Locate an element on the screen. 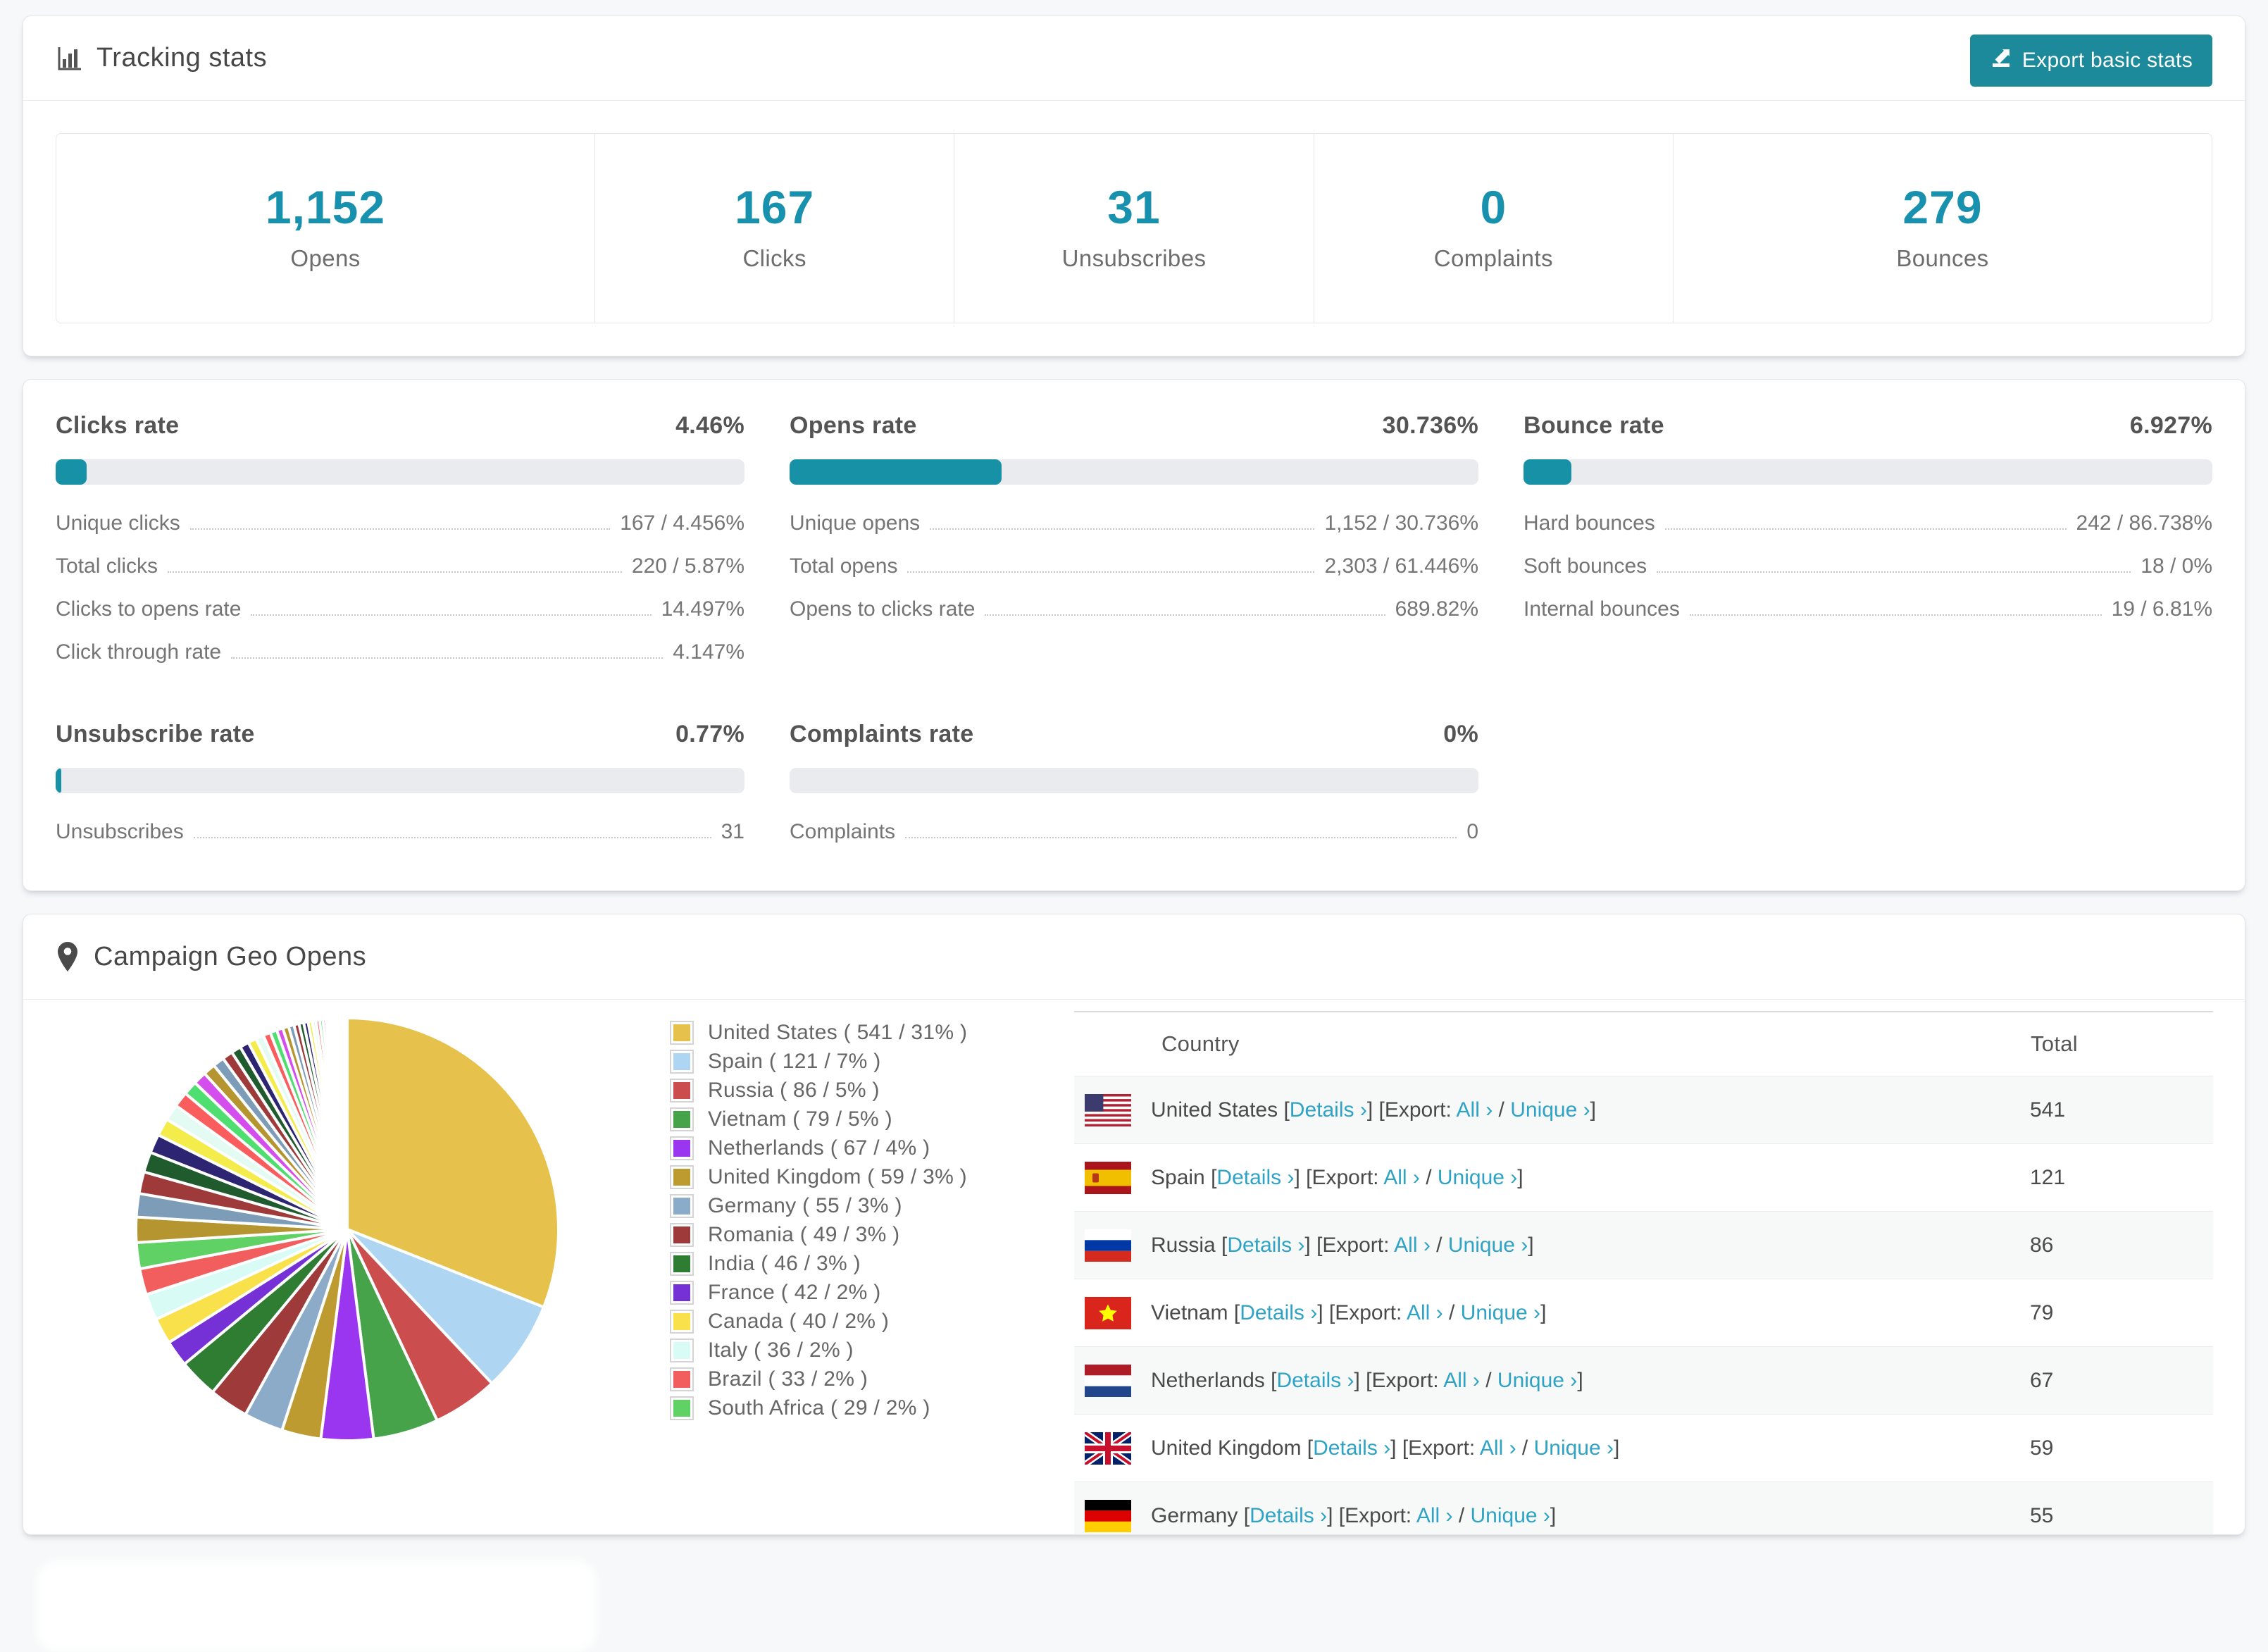  stat-label: Clicks is located at coordinates (774, 258).